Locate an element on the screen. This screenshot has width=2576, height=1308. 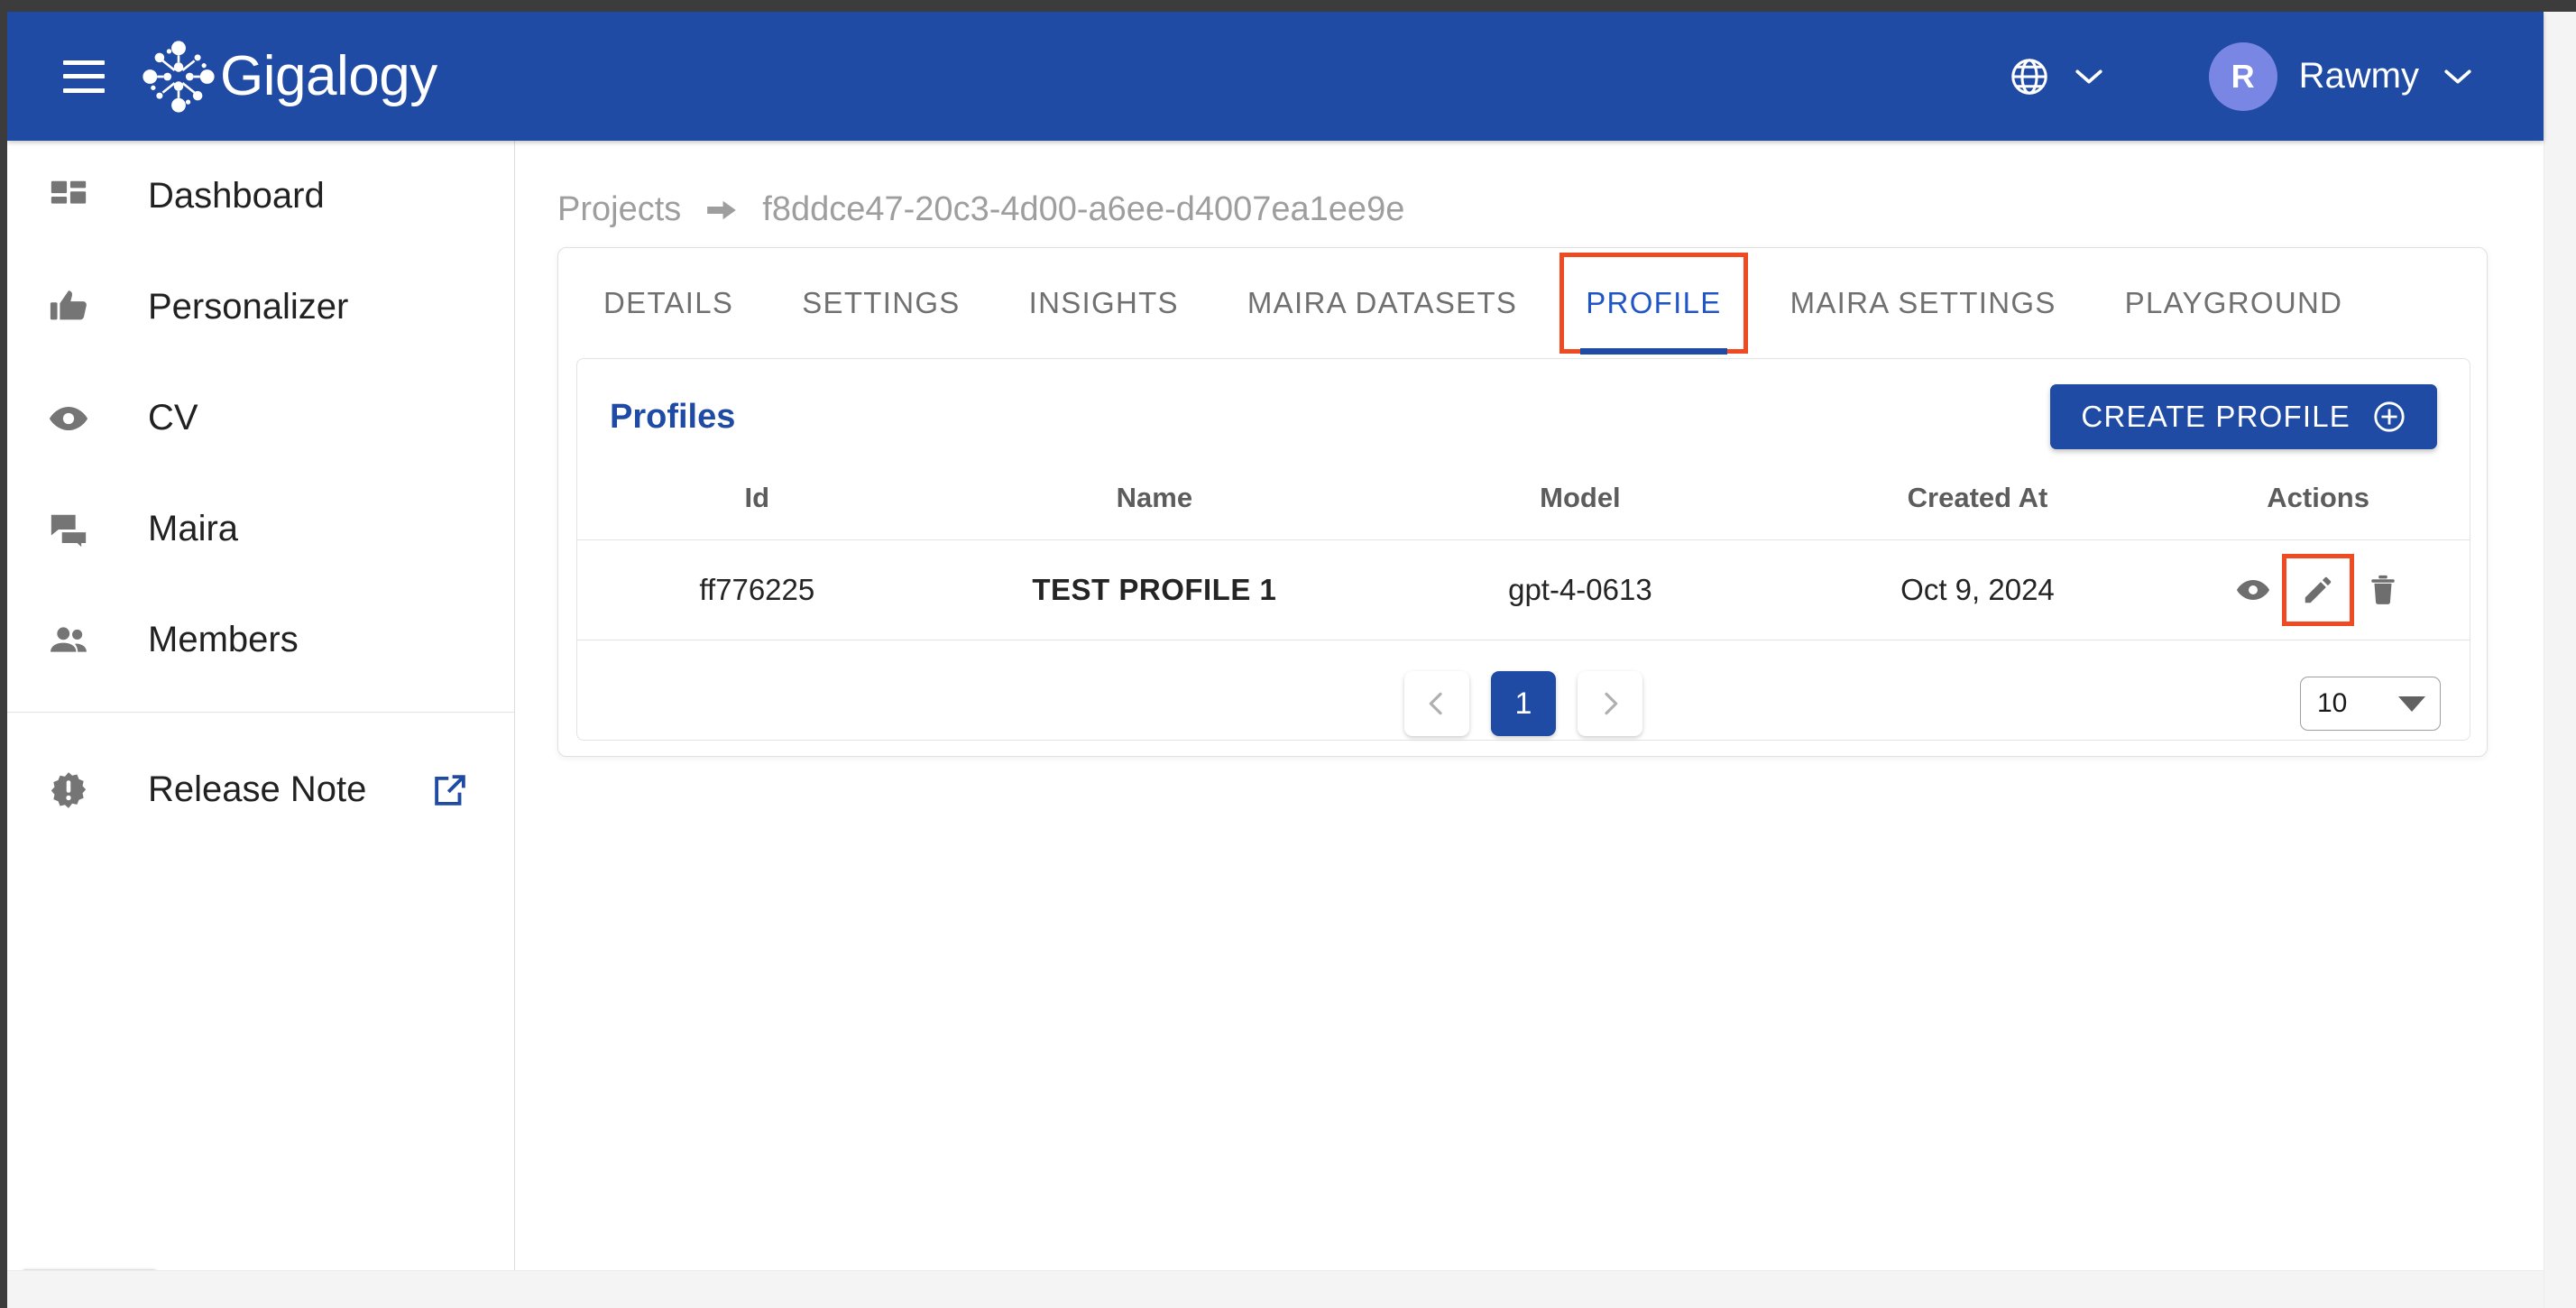
cell-actions is located at coordinates (2318, 589).